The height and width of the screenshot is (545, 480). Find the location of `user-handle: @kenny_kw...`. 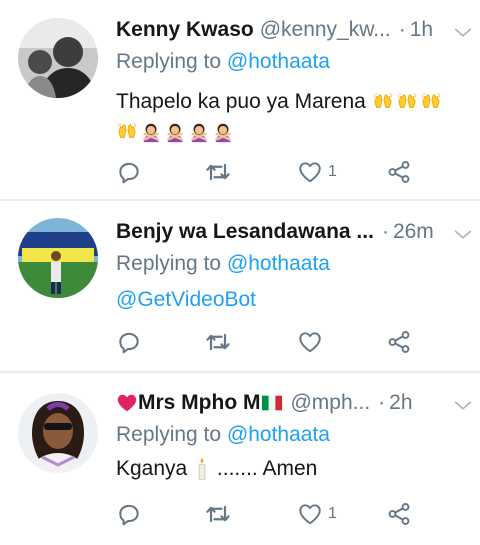

user-handle: @kenny_kw... is located at coordinates (325, 30).